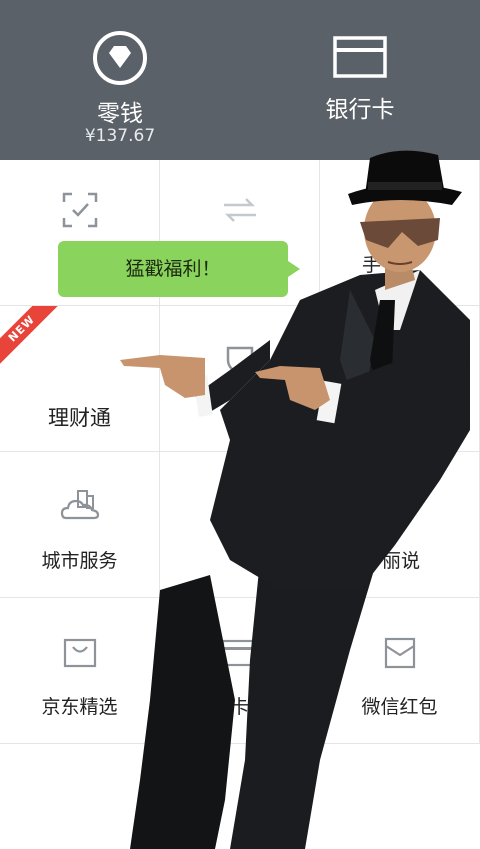 Image resolution: width=480 pixels, height=849 pixels. I want to click on grid-cell-red-envelope: 微信红包, so click(400, 671).